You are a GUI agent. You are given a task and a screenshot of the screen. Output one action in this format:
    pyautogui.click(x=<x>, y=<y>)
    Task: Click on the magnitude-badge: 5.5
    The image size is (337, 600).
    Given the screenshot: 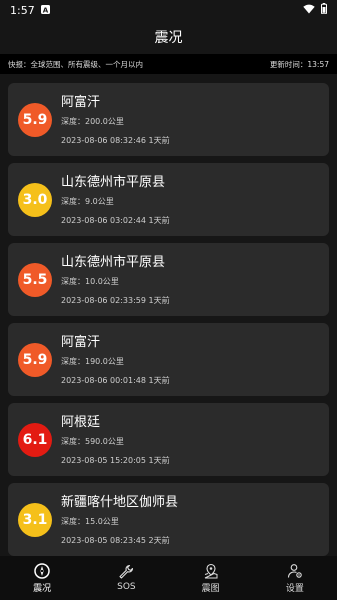 What is the action you would take?
    pyautogui.click(x=35, y=279)
    